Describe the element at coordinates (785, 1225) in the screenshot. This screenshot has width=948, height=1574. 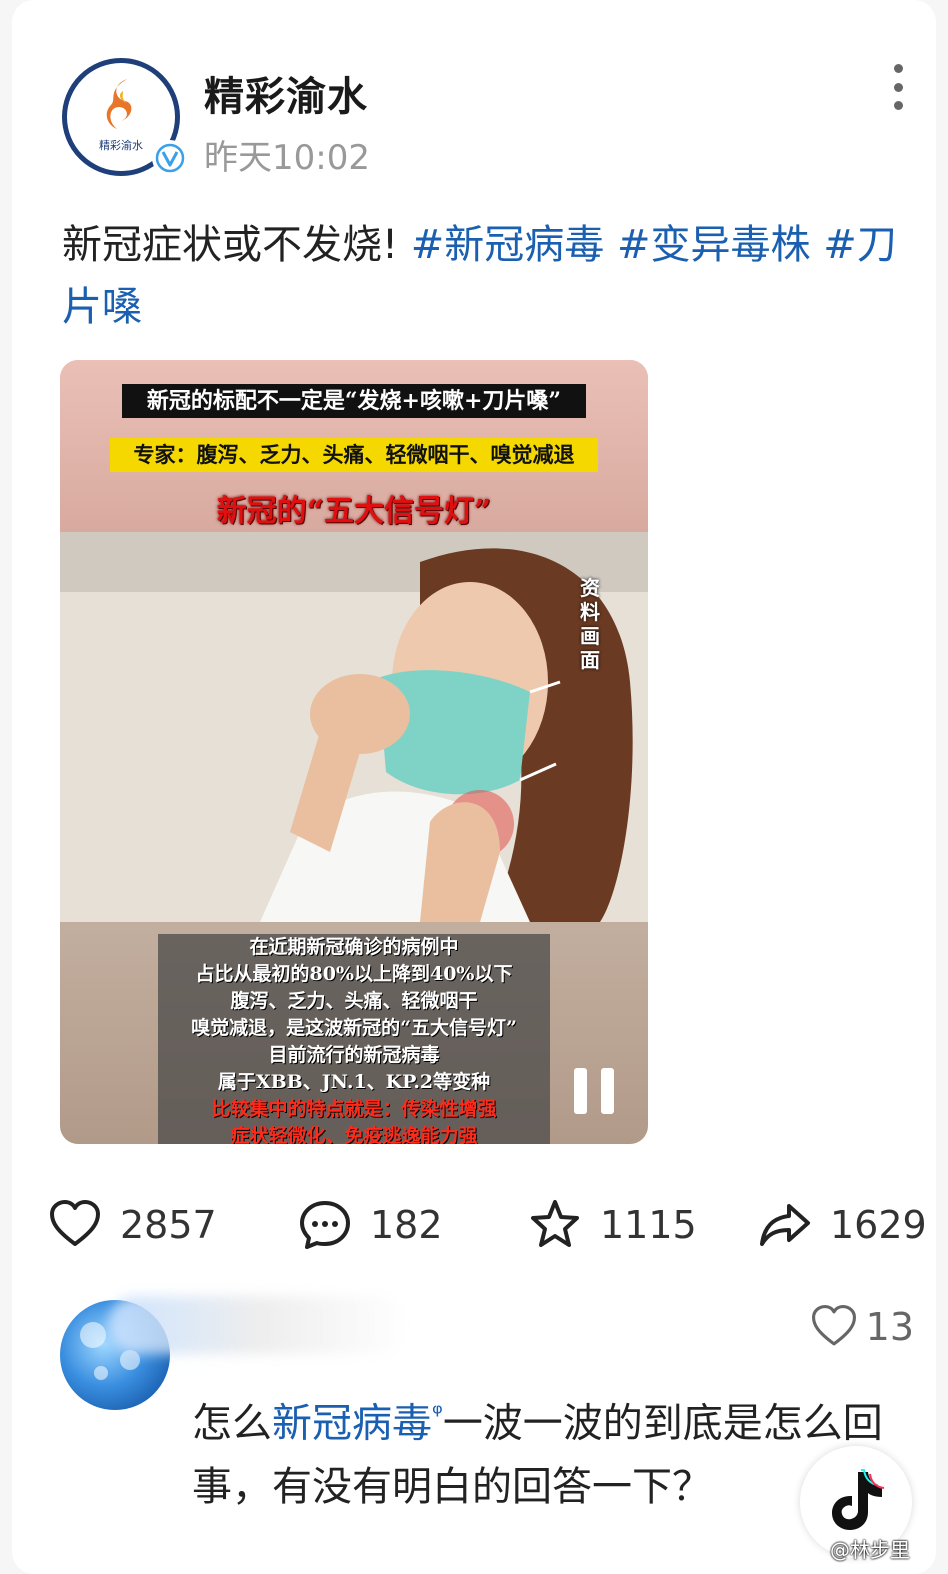
I see `share-arrow-icon` at that location.